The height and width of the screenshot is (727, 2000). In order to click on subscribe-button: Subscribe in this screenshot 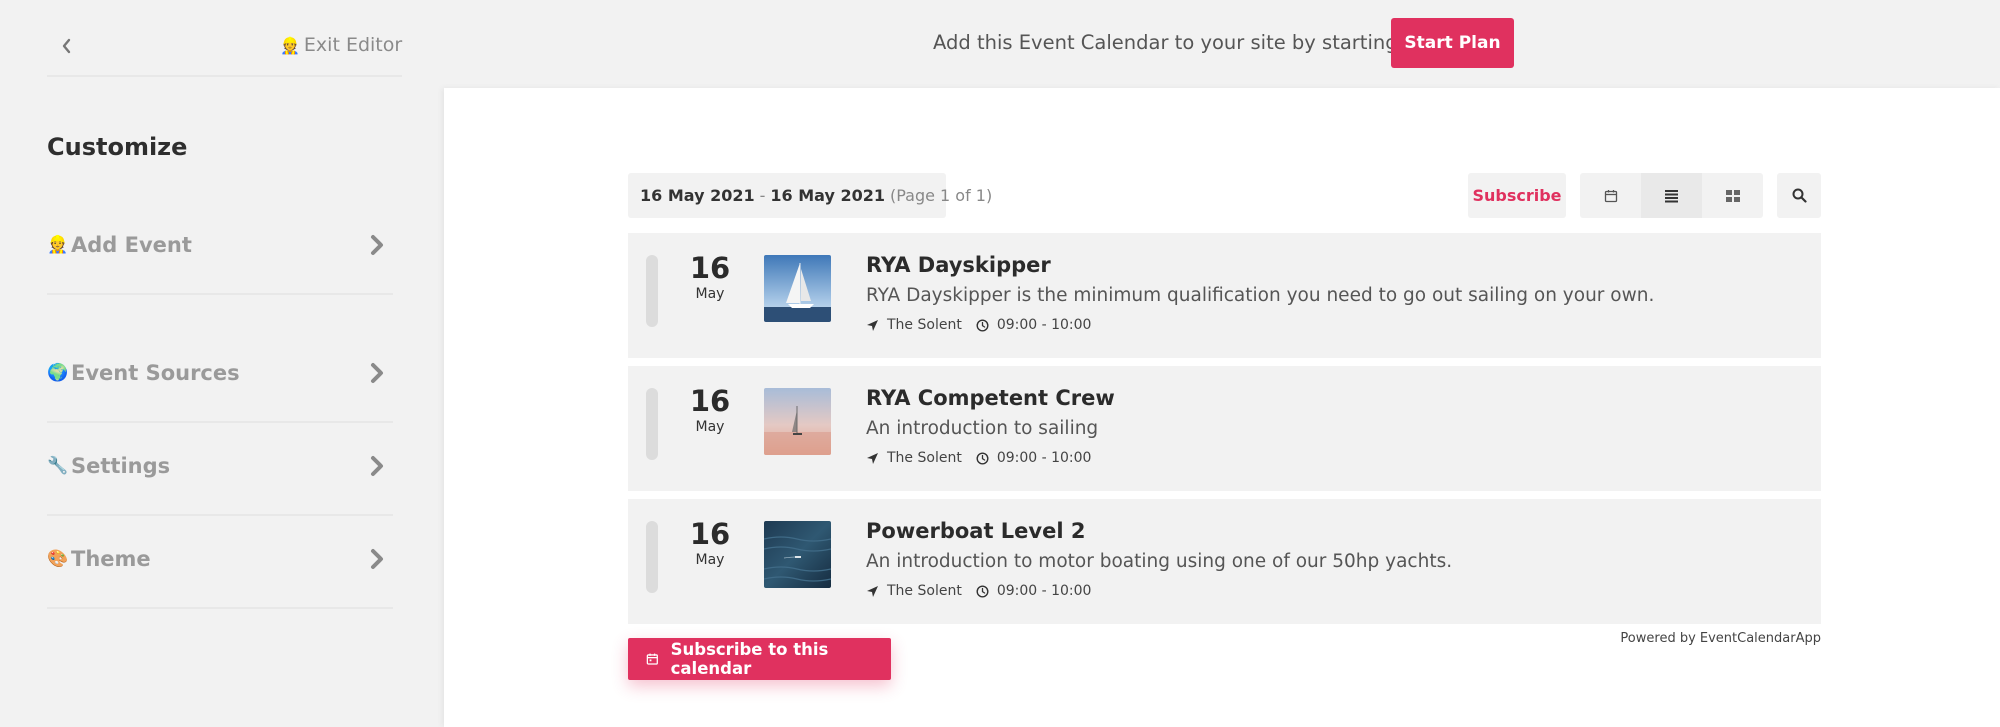, I will do `click(1517, 195)`.